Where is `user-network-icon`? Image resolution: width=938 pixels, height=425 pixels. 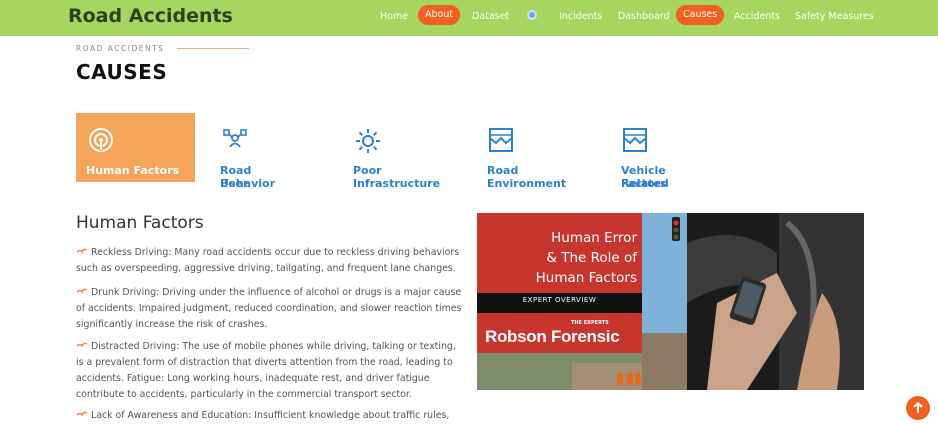 user-network-icon is located at coordinates (235, 138).